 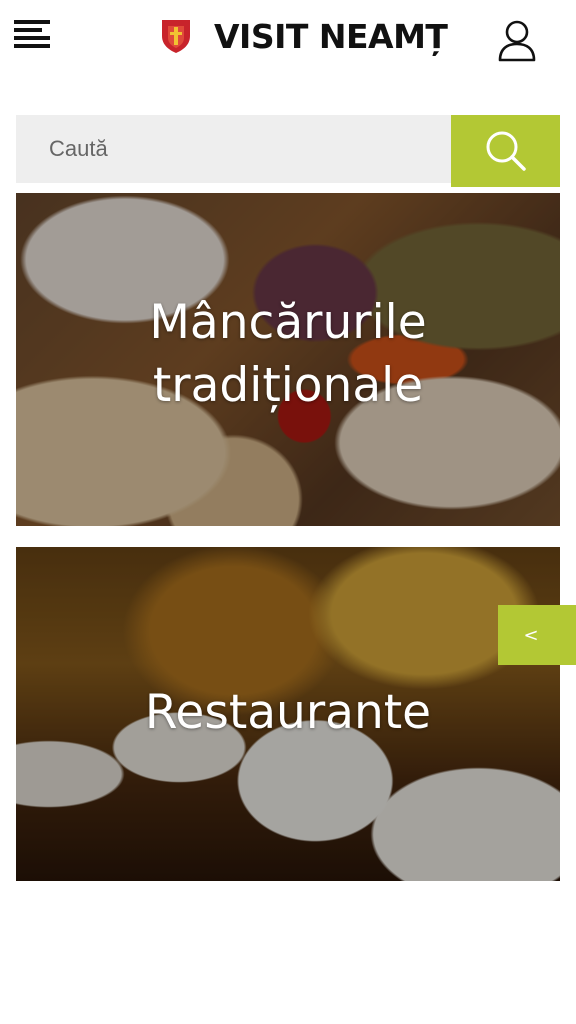 I want to click on chevron-left-icon: <, so click(x=531, y=635).